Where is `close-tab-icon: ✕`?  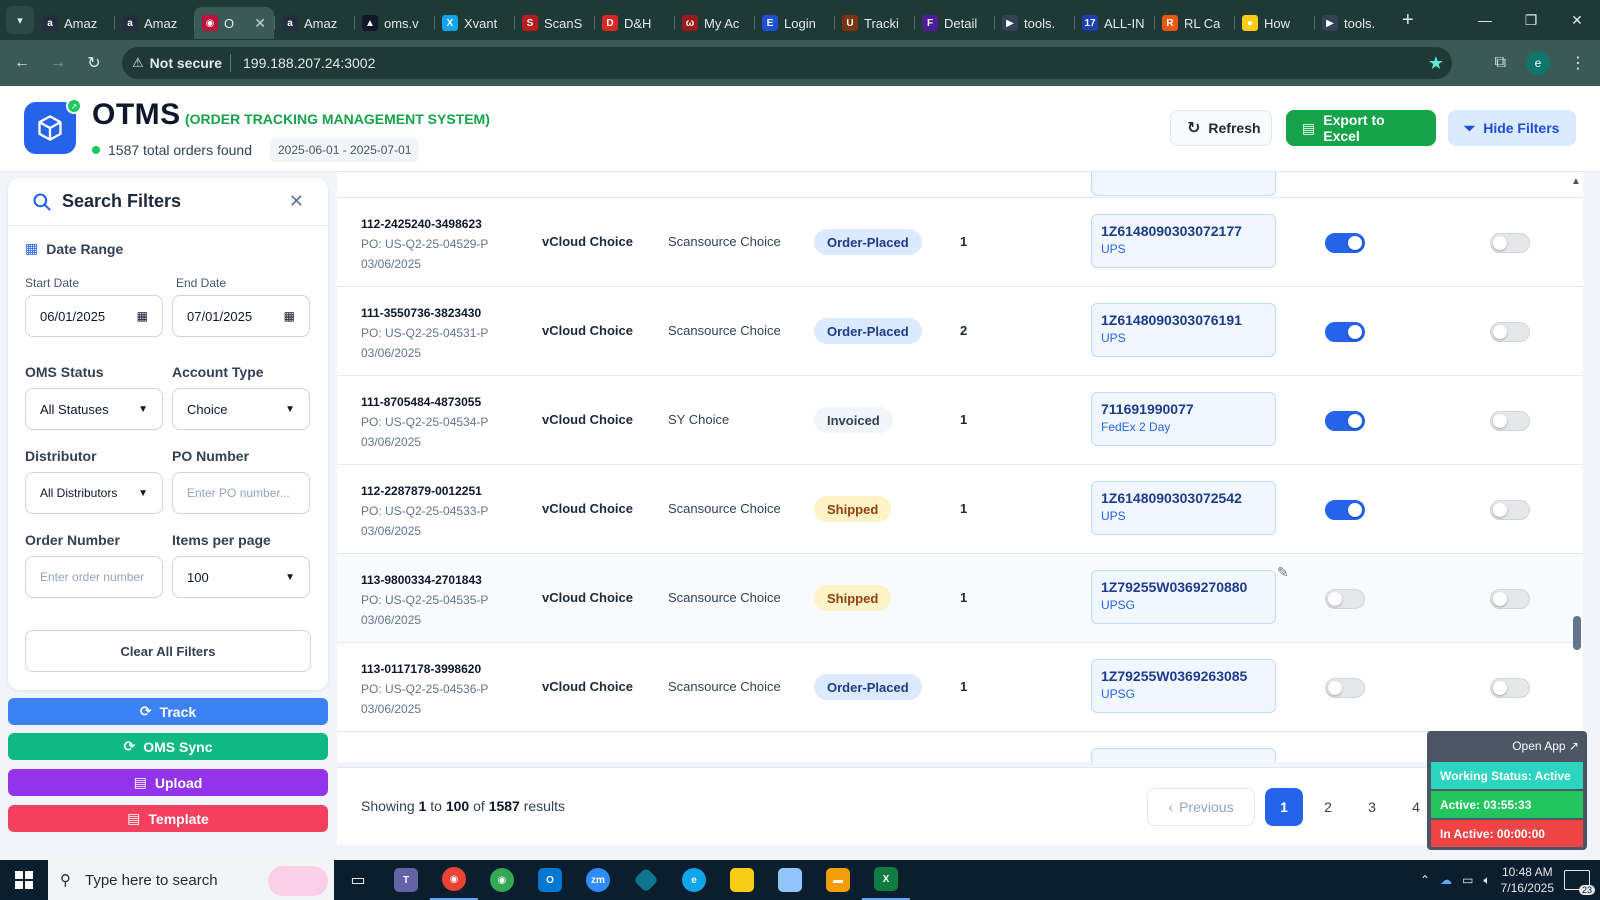 close-tab-icon: ✕ is located at coordinates (260, 23).